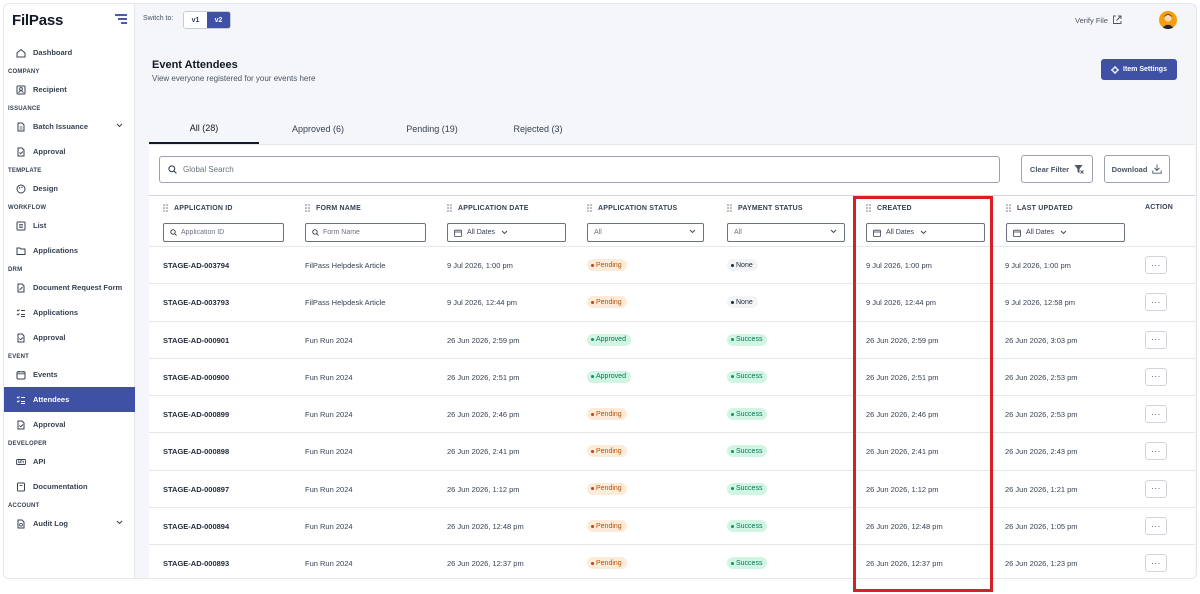  Describe the element at coordinates (196, 489) in the screenshot. I see `application-id-cell: STAGE-AD-000897` at that location.